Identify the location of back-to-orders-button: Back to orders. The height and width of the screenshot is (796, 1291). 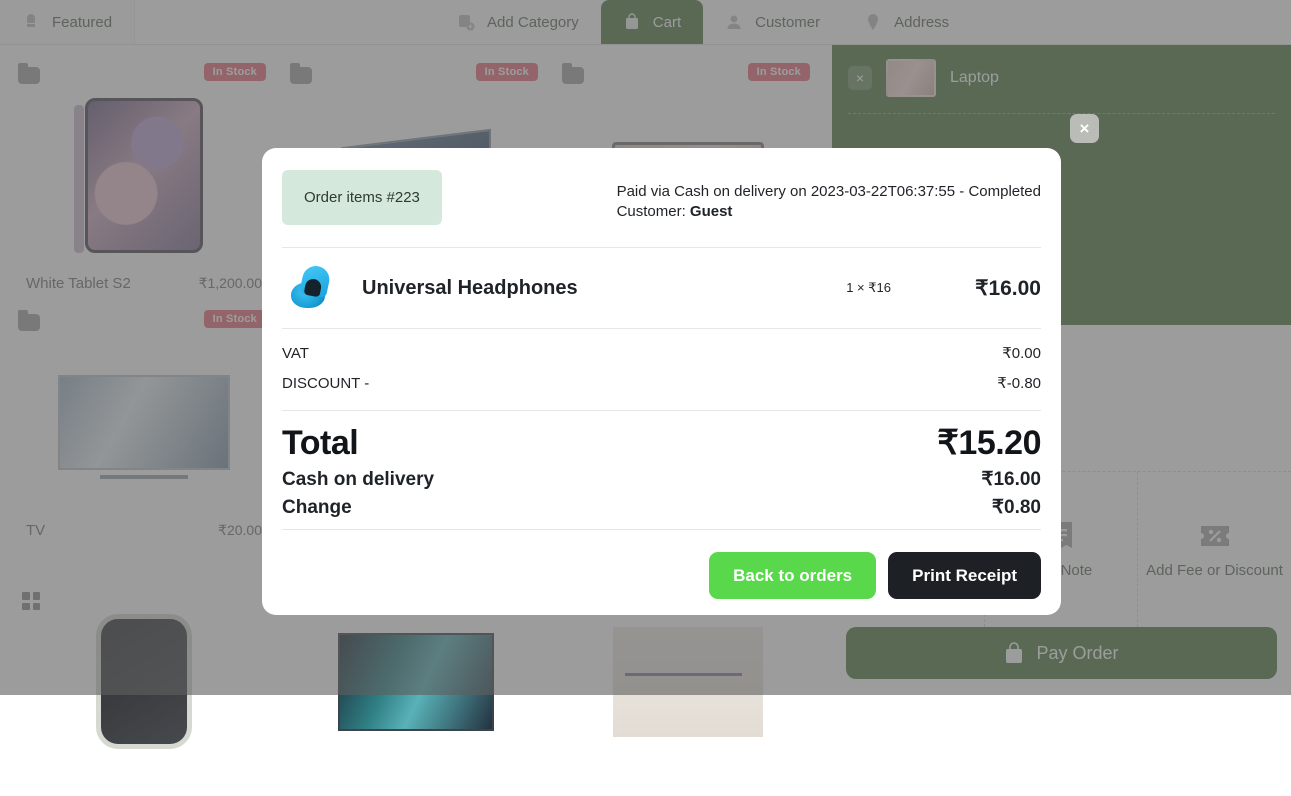
(792, 575).